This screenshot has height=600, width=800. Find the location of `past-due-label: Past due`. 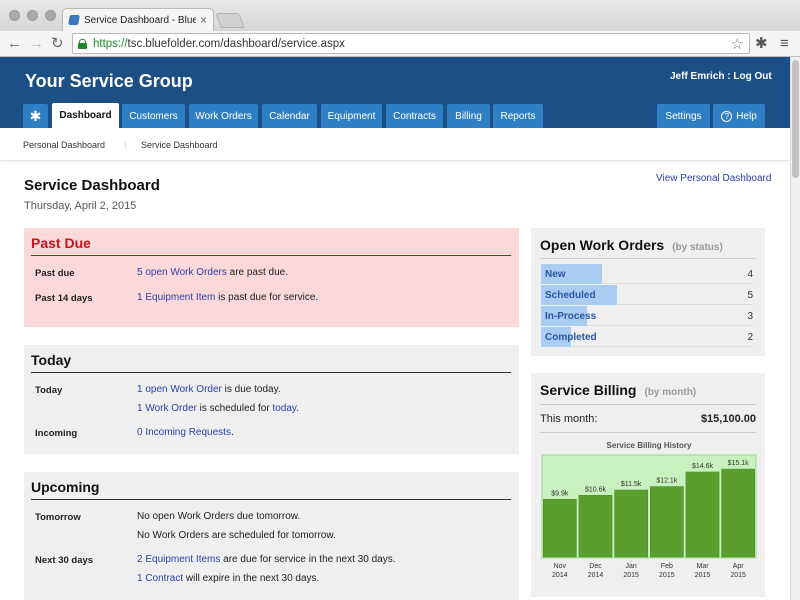

past-due-label: Past due is located at coordinates (55, 273).